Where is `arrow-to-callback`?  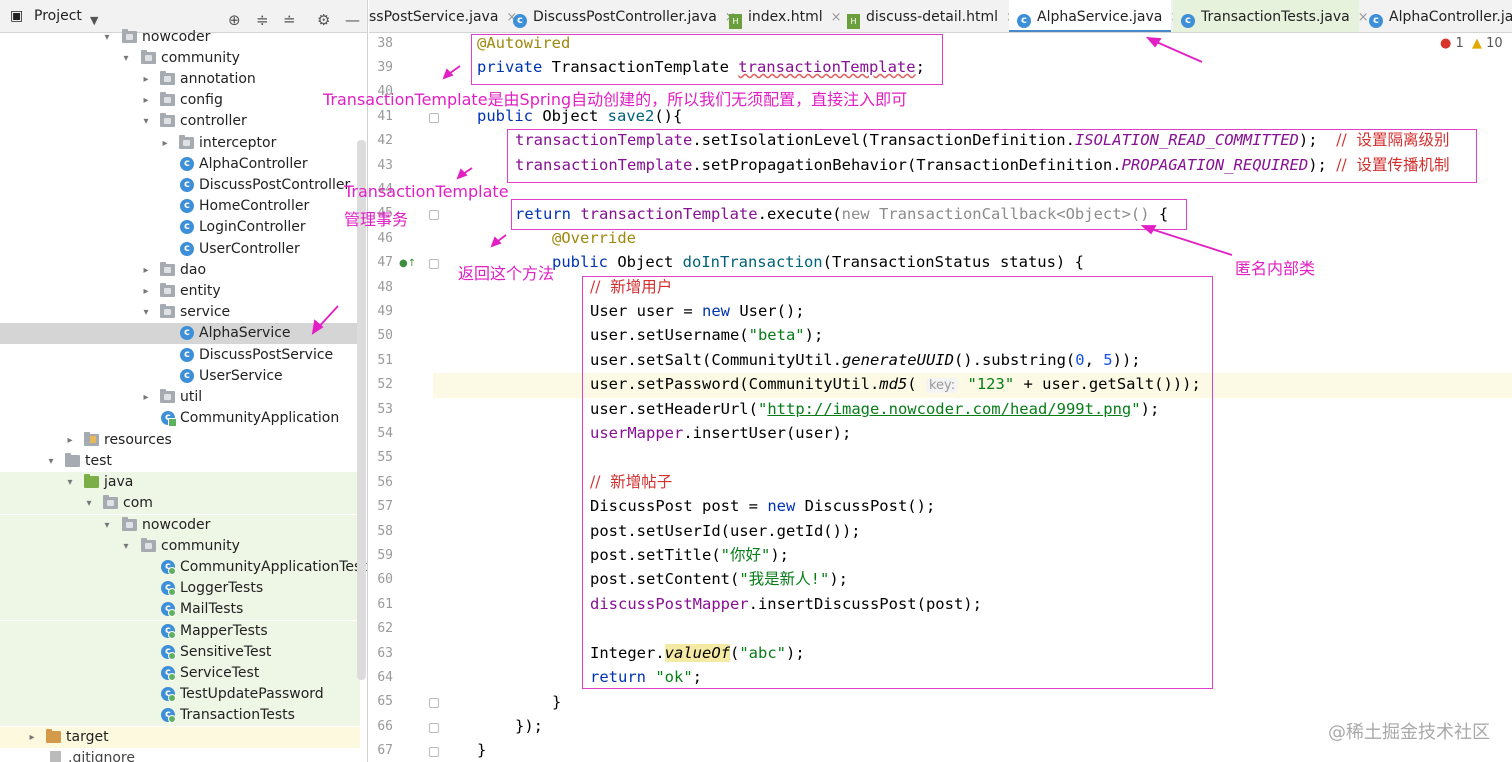 arrow-to-callback is located at coordinates (1190, 241).